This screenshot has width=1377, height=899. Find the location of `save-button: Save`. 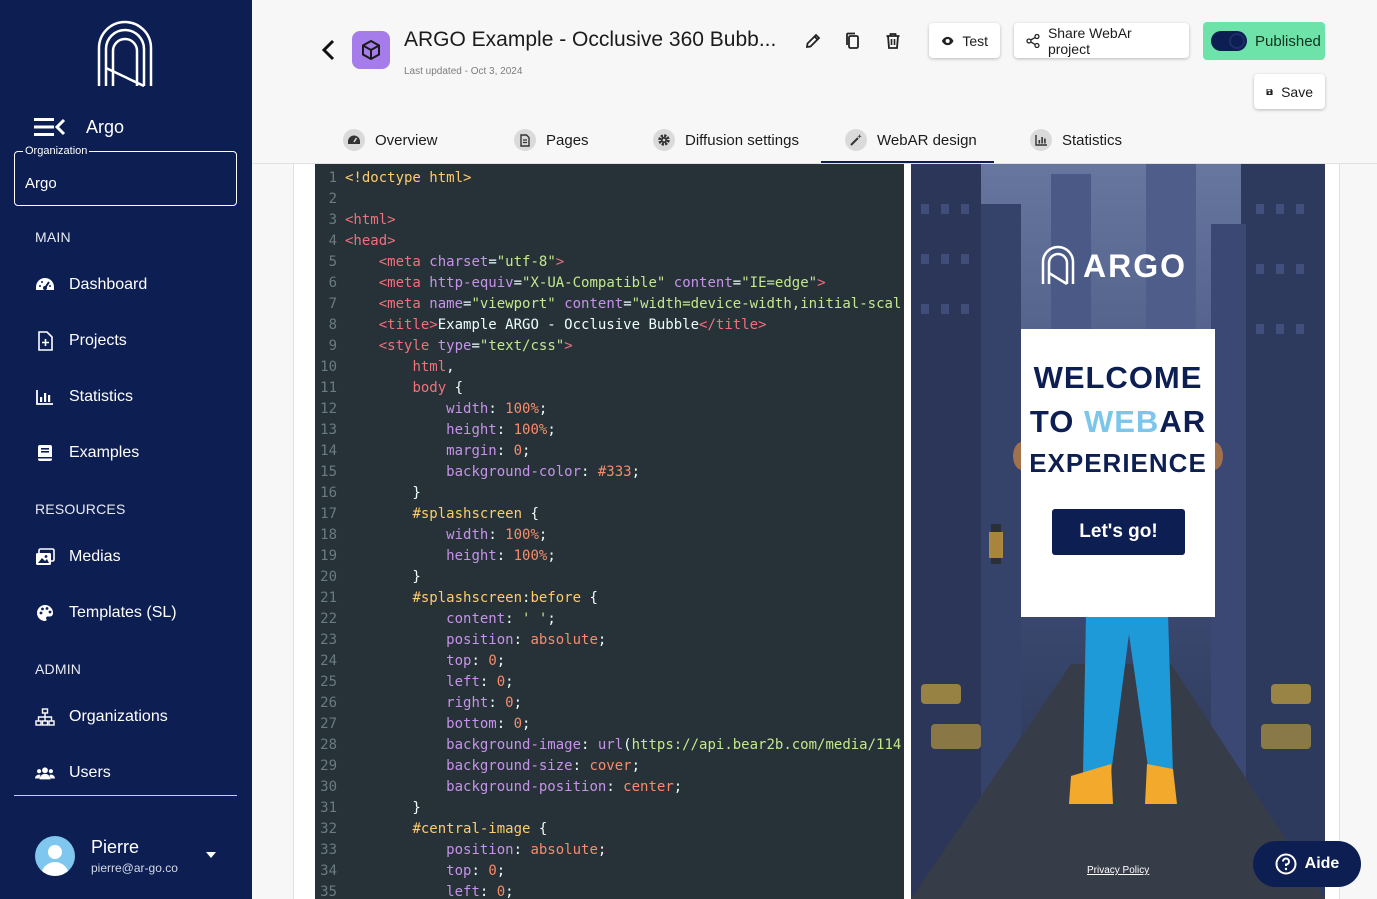

save-button: Save is located at coordinates (1289, 91).